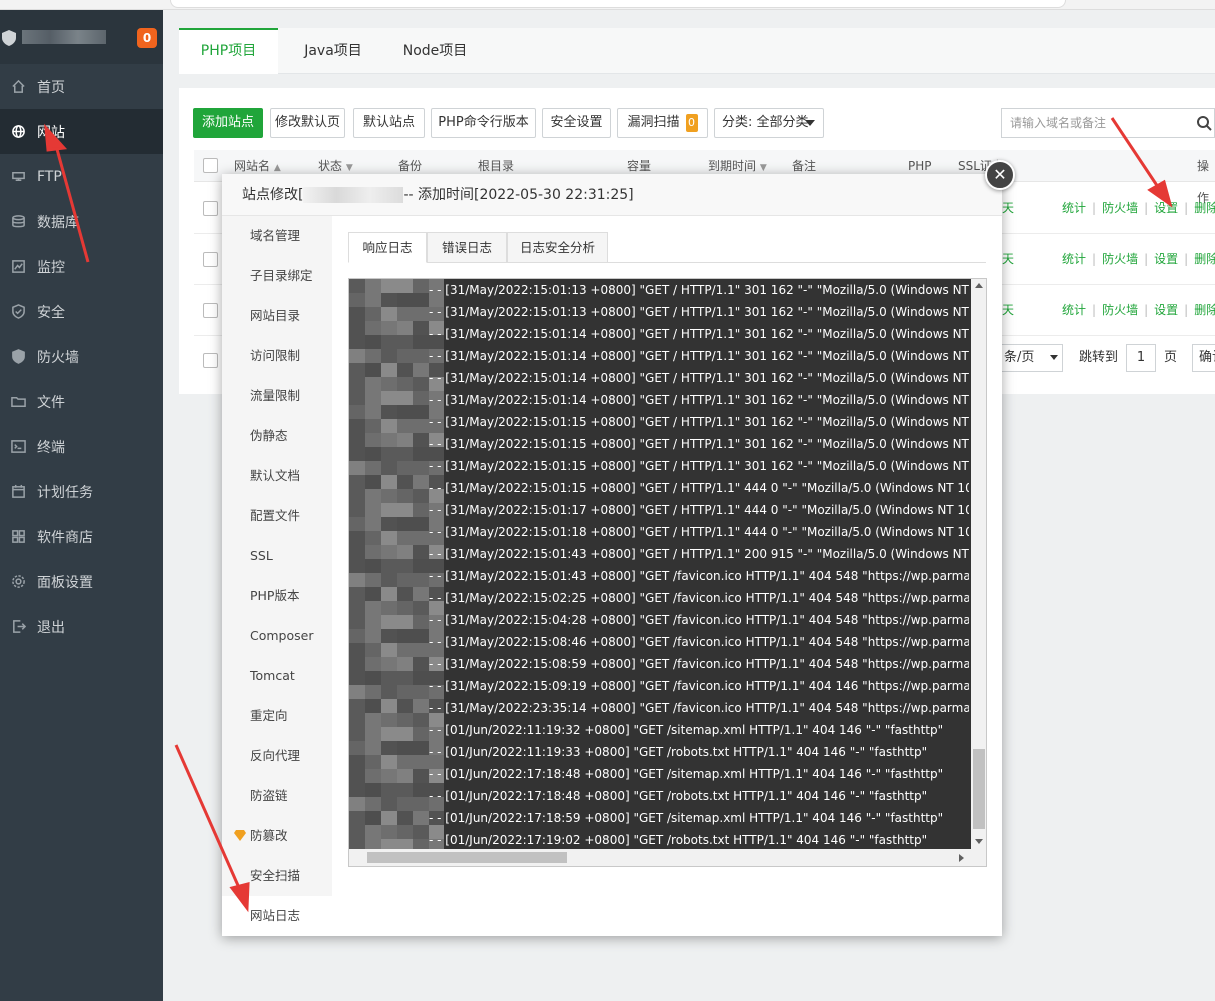 The height and width of the screenshot is (1001, 1215). I want to click on server-name-redacted, so click(64, 37).